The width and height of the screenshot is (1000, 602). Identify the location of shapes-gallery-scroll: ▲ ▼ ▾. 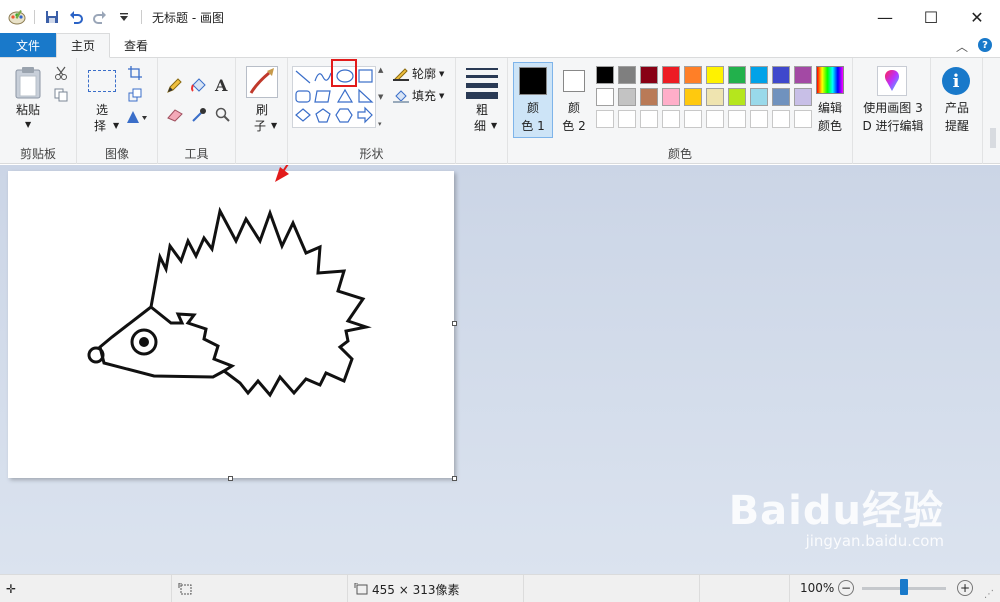
(382, 97).